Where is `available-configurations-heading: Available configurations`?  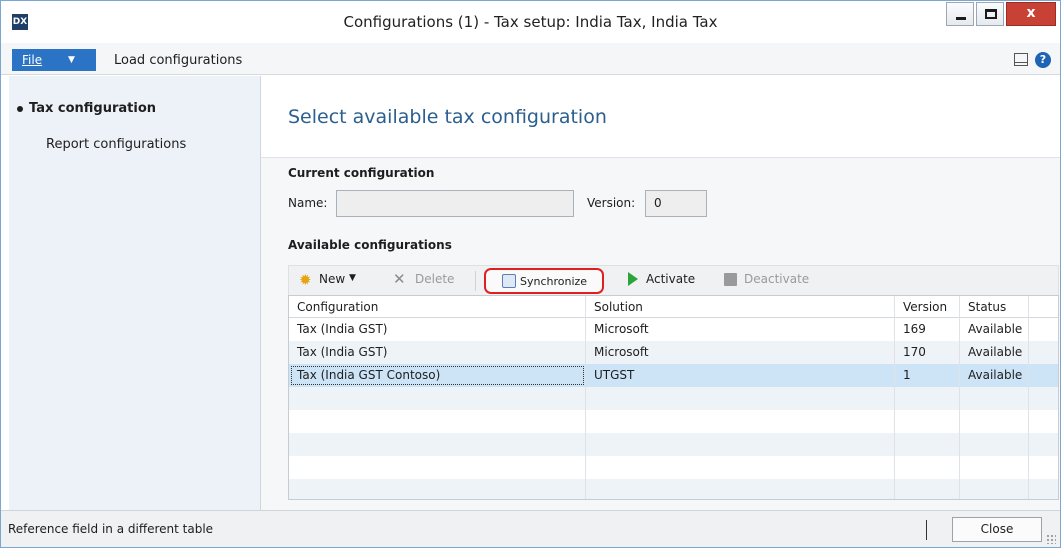
available-configurations-heading: Available configurations is located at coordinates (370, 245).